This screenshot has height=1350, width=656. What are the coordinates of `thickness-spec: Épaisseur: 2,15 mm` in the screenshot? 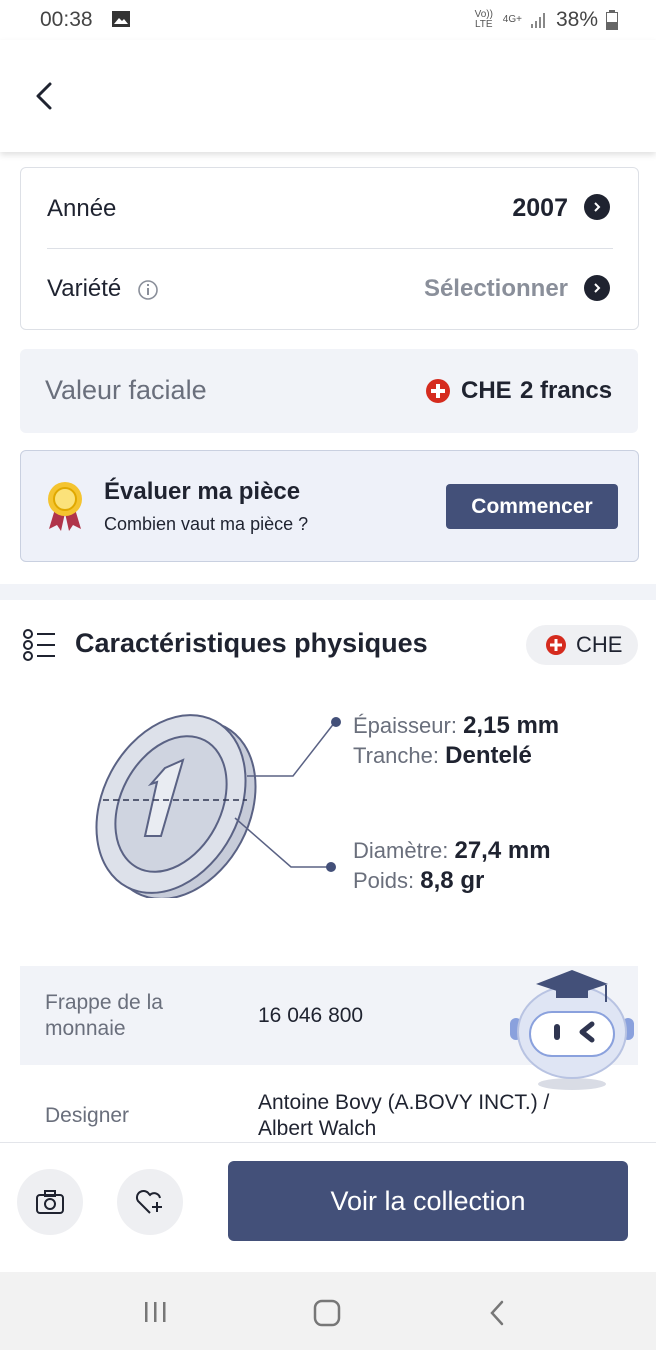 It's located at (456, 726).